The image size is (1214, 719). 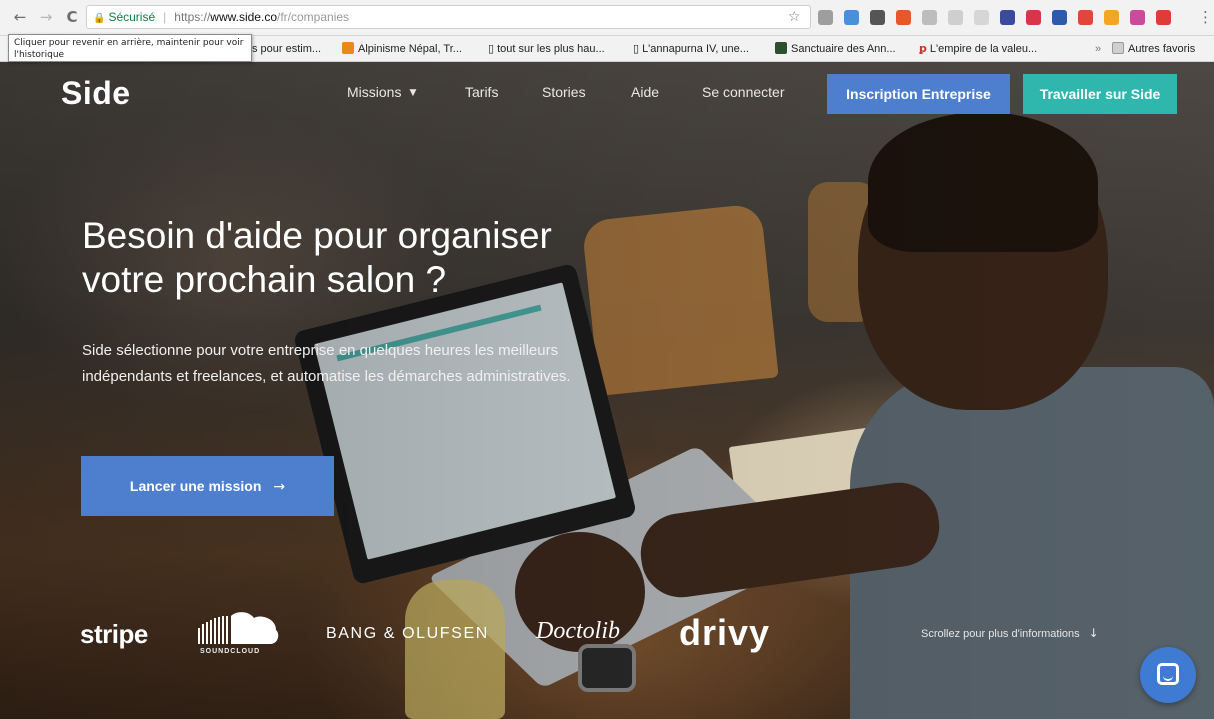 I want to click on work-on-side-button: Travailler sur Side, so click(x=1100, y=94).